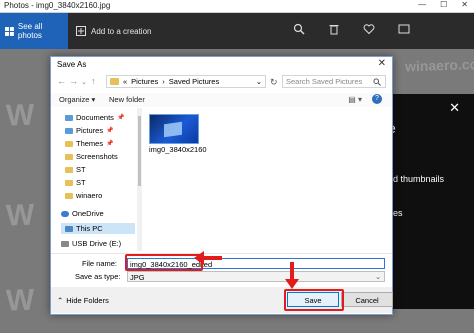 The width and height of the screenshot is (474, 333). Describe the element at coordinates (164, 262) in the screenshot. I see `file-name-highlight` at that location.